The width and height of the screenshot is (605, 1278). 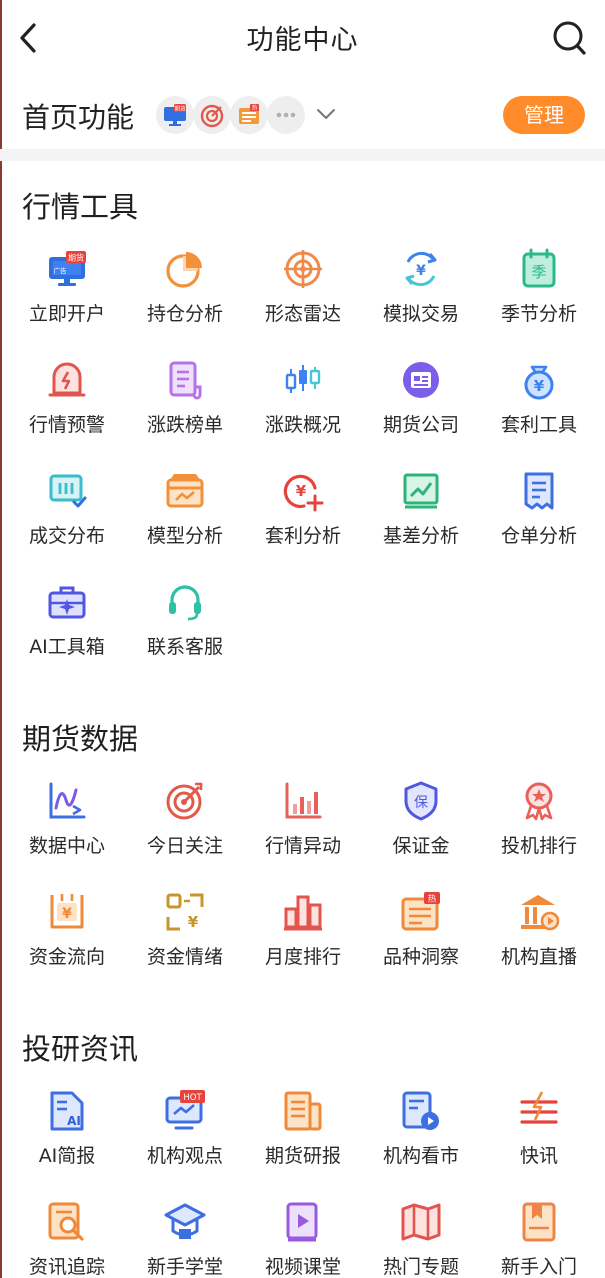 What do you see at coordinates (302, 957) in the screenshot?
I see `function-item-label: 月度排行` at bounding box center [302, 957].